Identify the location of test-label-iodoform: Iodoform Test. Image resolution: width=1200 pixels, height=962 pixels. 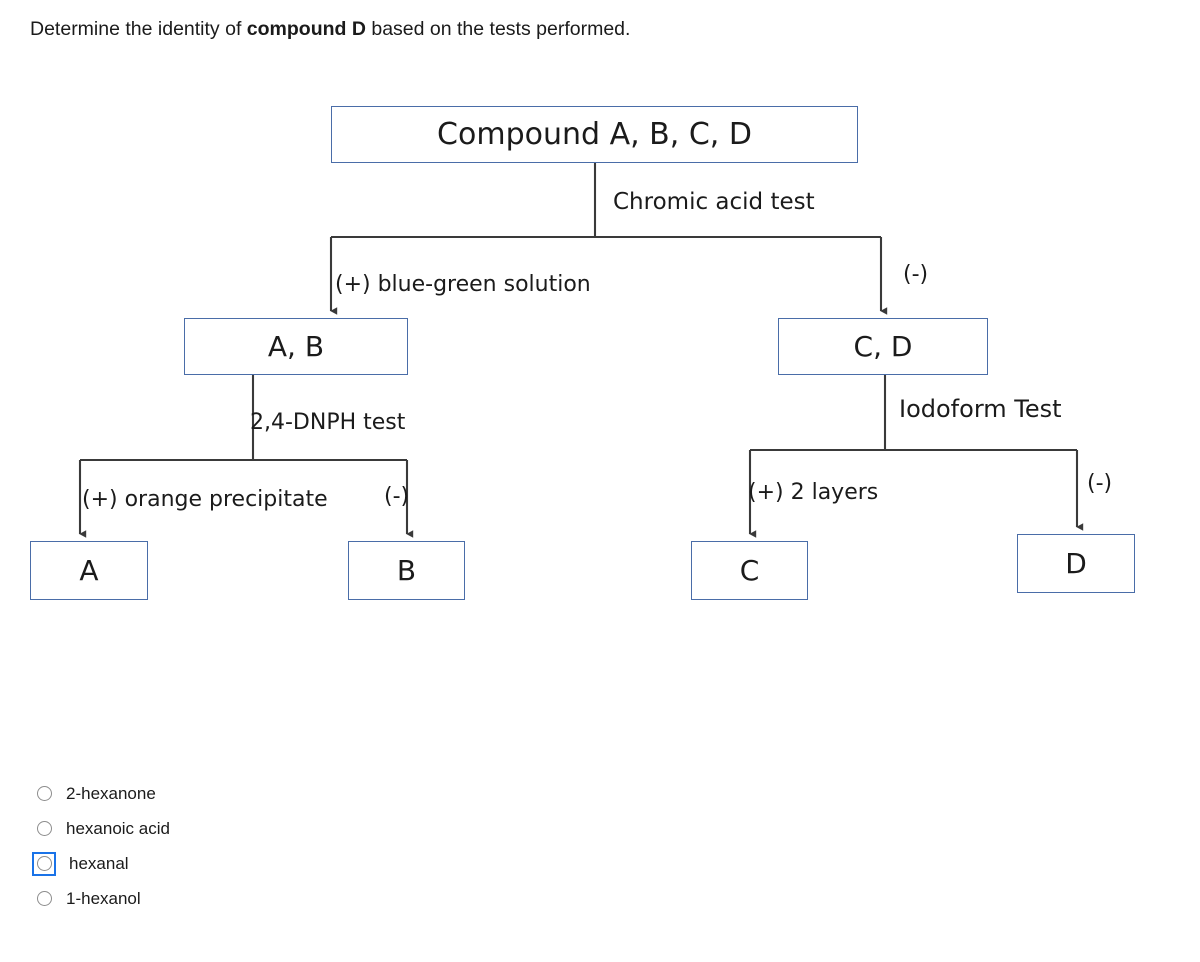
(980, 409).